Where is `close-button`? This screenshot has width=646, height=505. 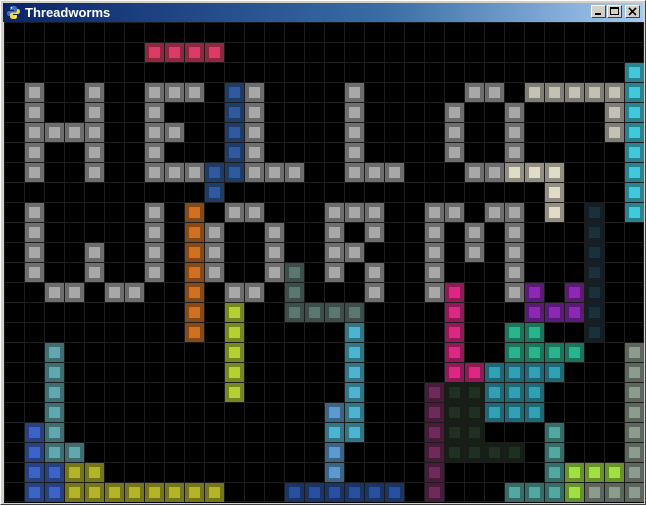
close-button is located at coordinates (632, 11).